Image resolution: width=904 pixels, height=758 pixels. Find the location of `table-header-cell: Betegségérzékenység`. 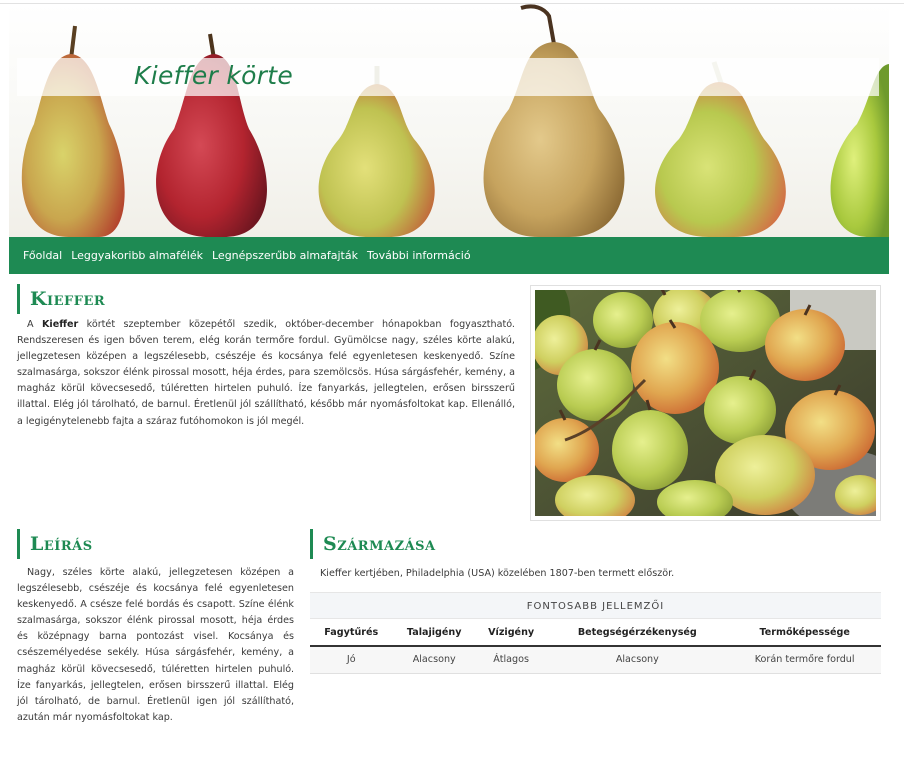

table-header-cell: Betegségérzékenység is located at coordinates (637, 633).